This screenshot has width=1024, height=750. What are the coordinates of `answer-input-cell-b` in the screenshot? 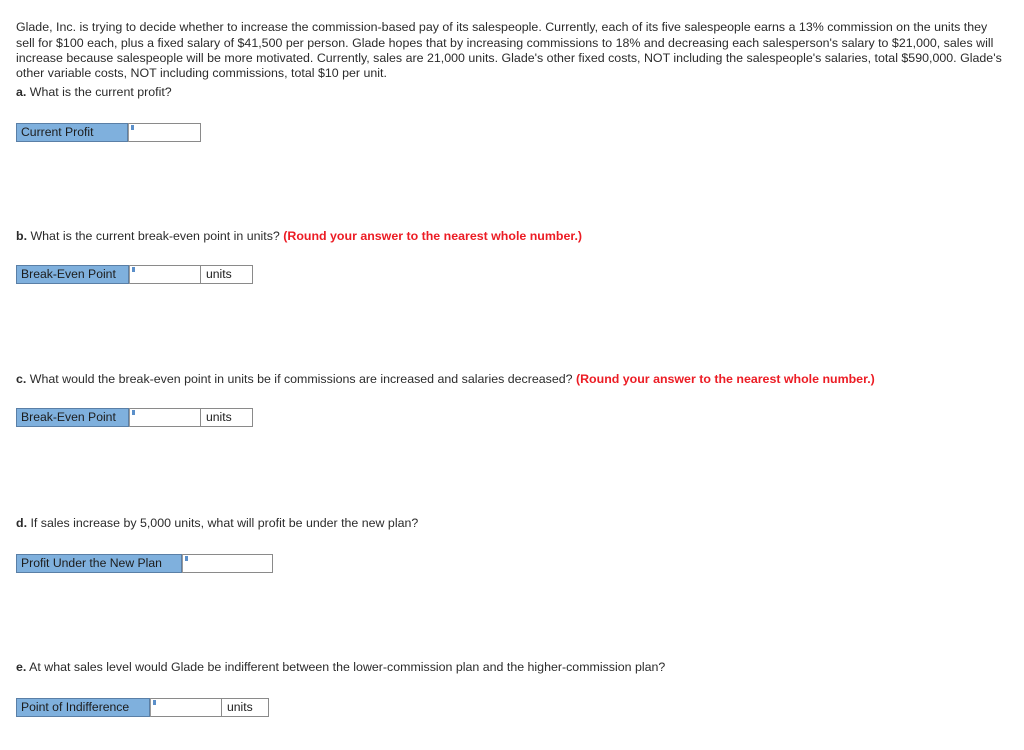 It's located at (165, 274).